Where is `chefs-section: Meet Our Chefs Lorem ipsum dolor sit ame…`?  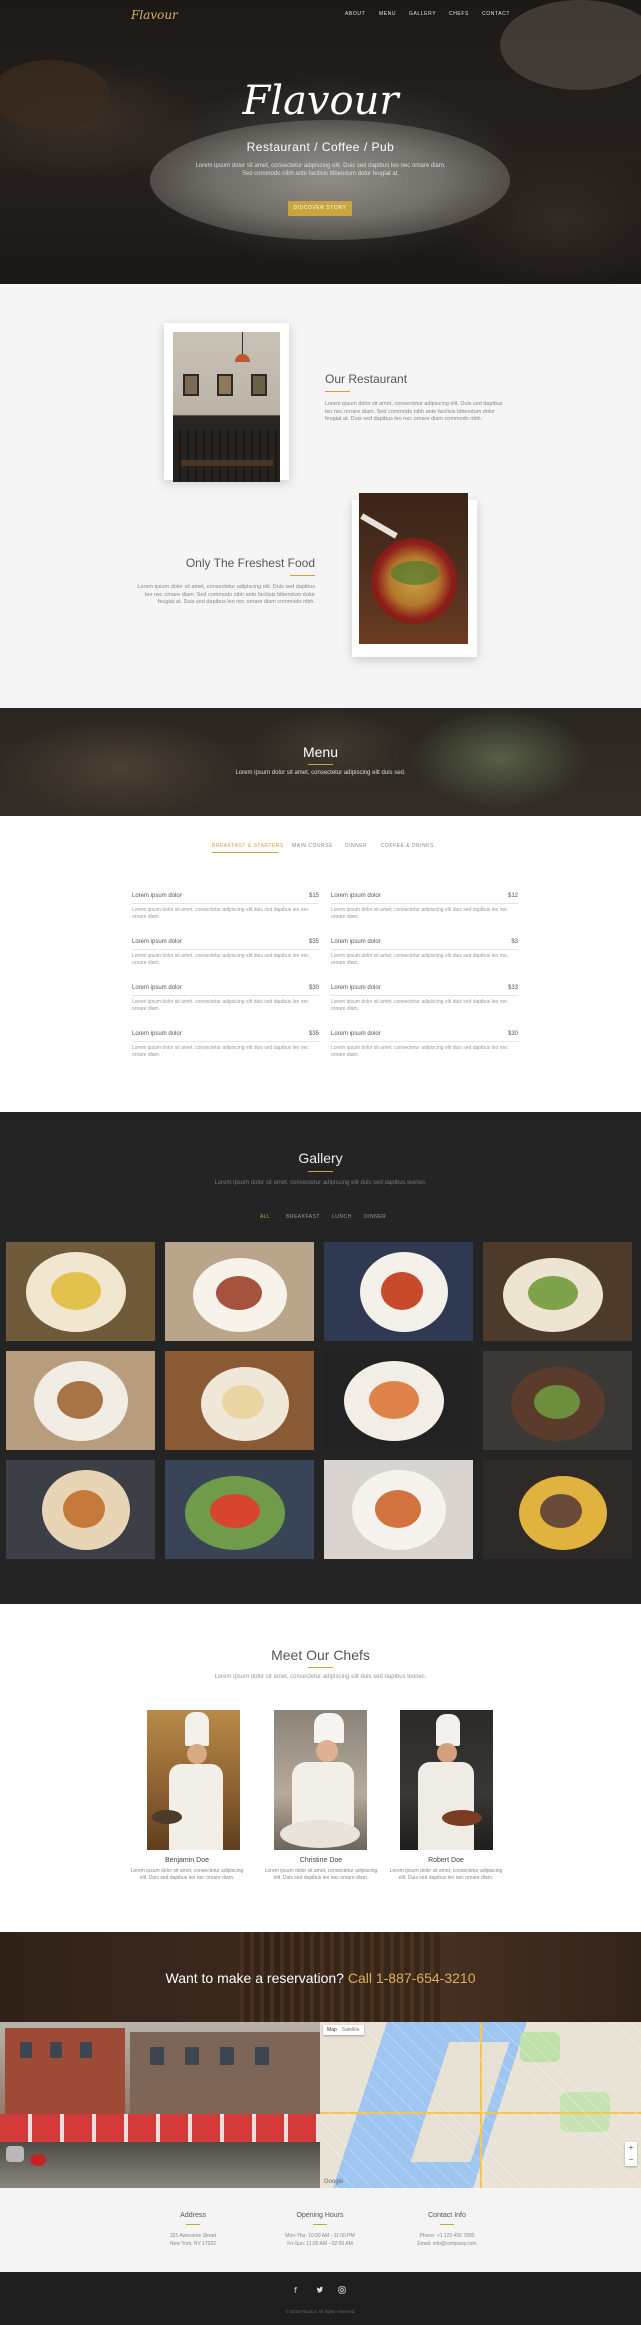
chefs-section: Meet Our Chefs Lorem ipsum dolor sit ame… is located at coordinates (320, 1768).